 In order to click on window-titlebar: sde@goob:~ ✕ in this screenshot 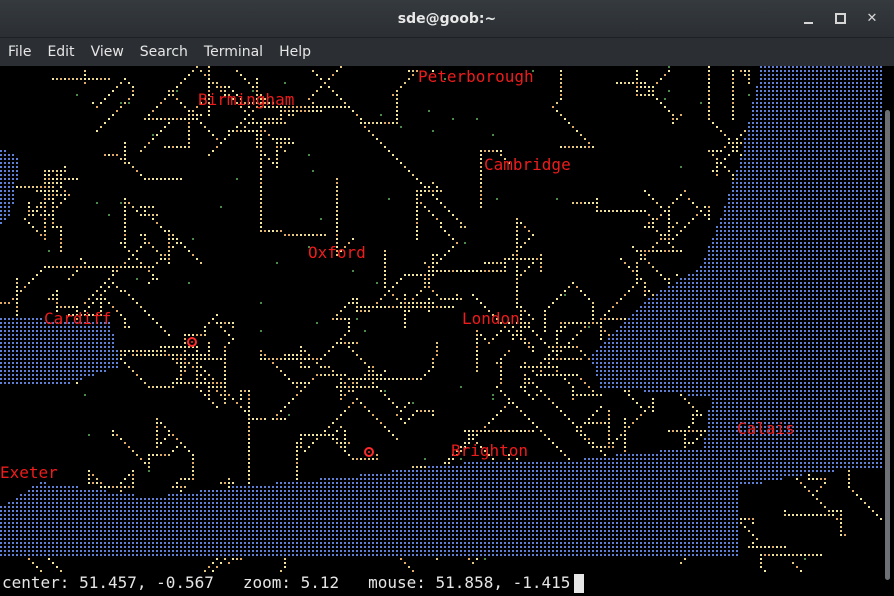, I will do `click(447, 19)`.